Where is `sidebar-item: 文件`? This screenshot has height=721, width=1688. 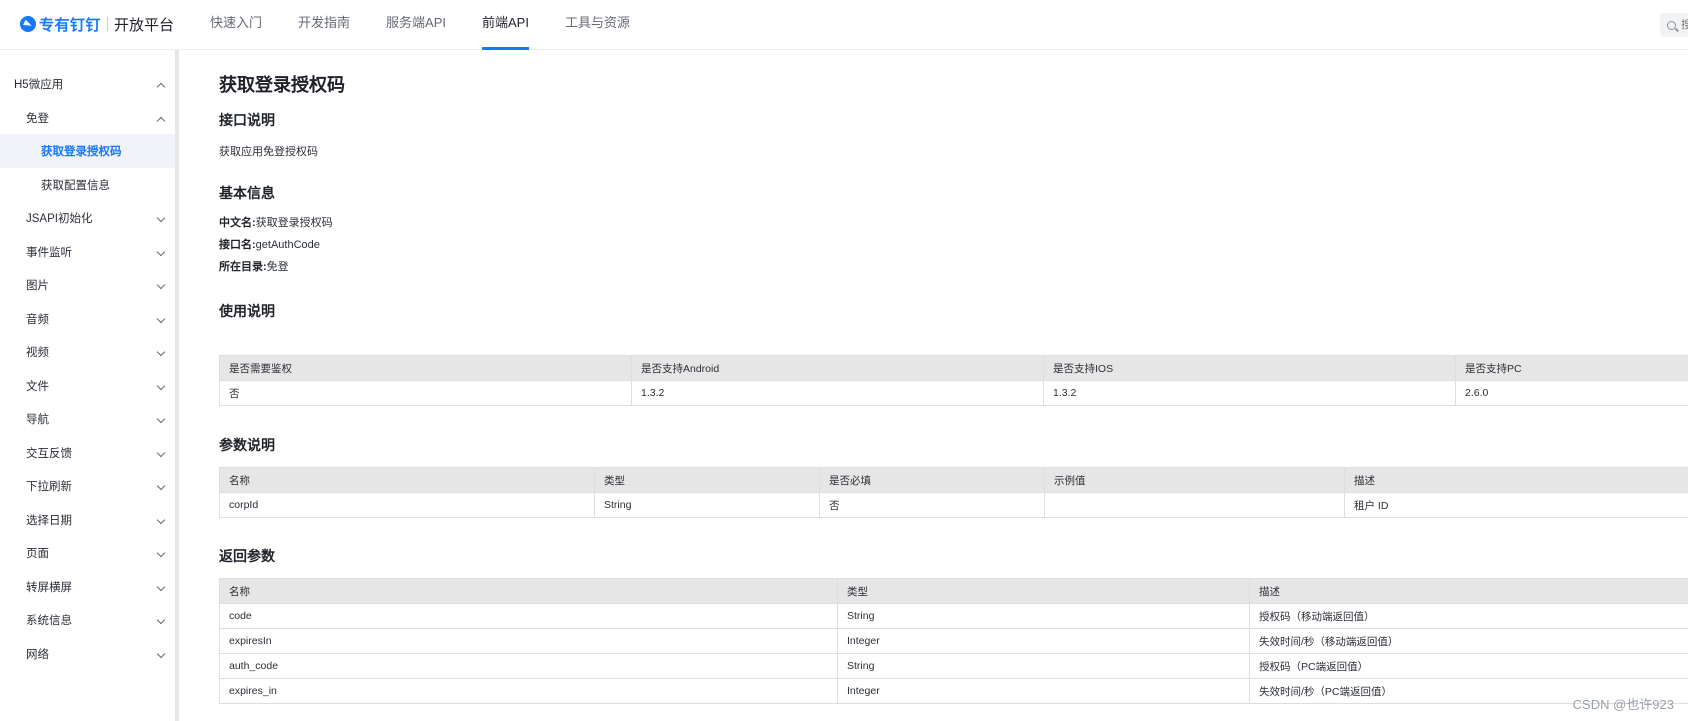 sidebar-item: 文件 is located at coordinates (87, 386).